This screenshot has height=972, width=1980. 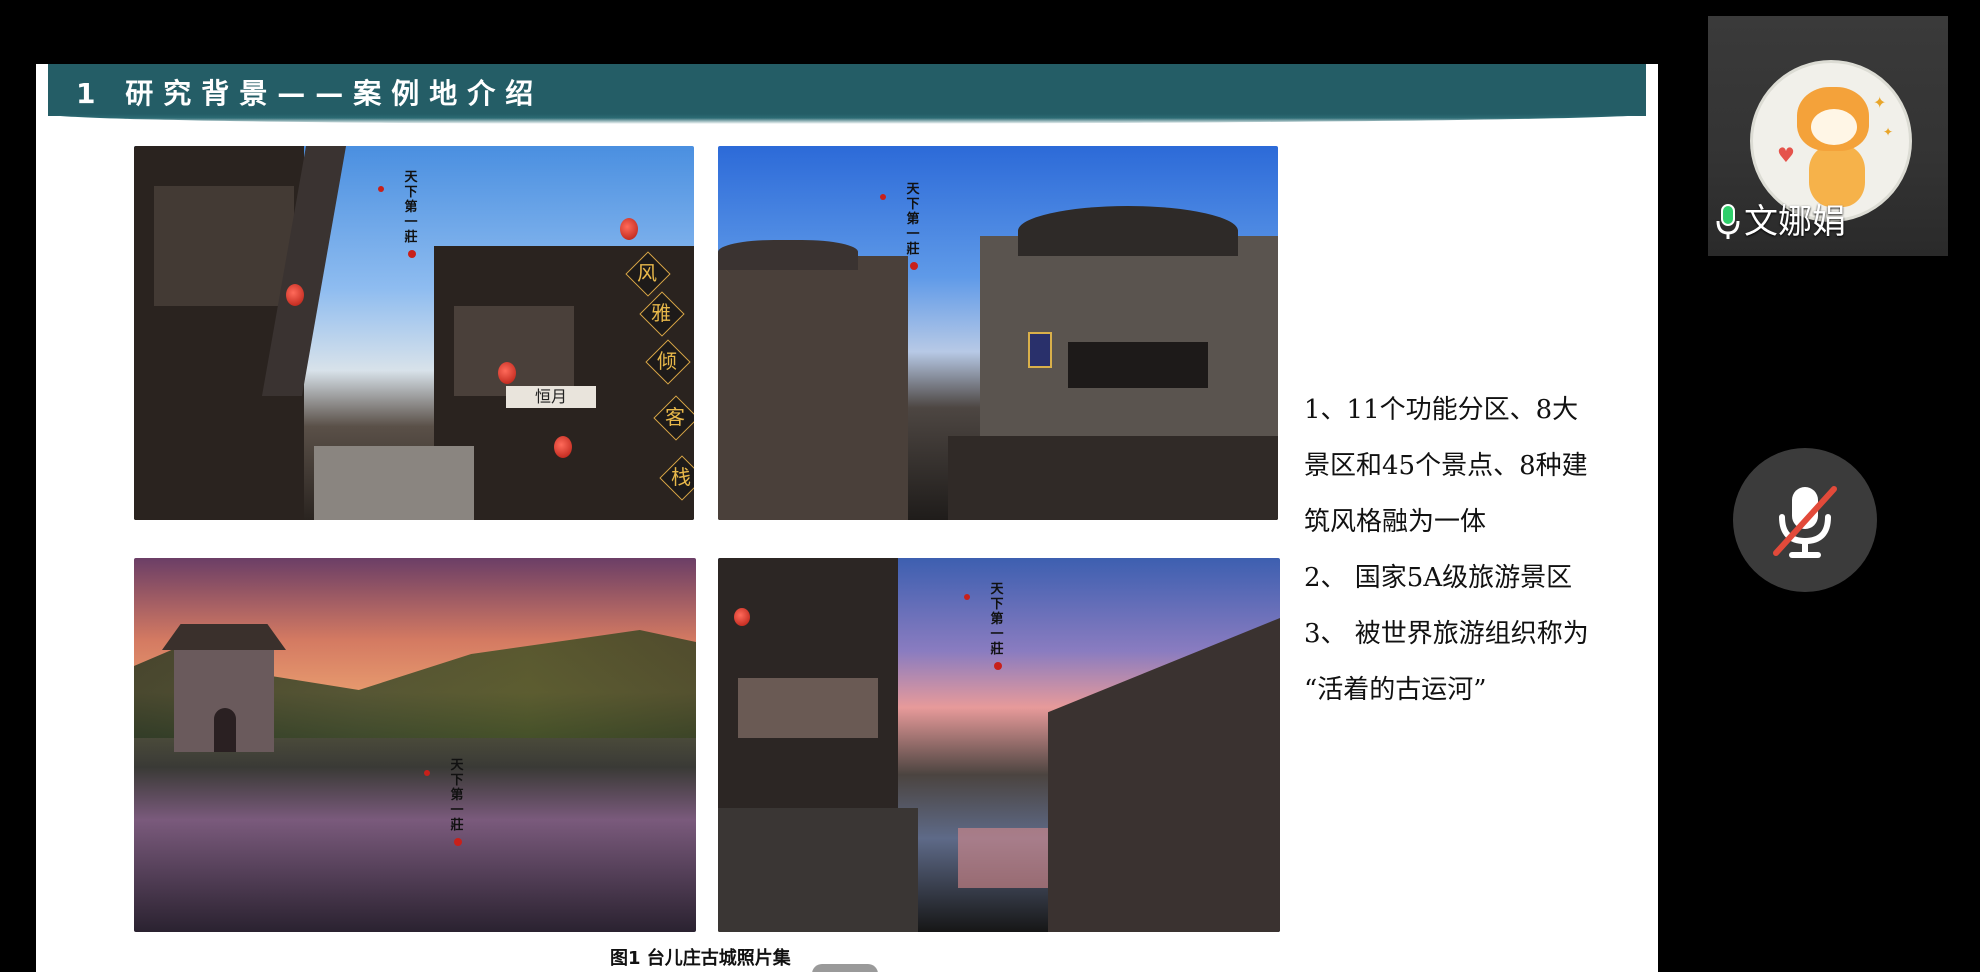 What do you see at coordinates (1446, 466) in the screenshot?
I see `bullet-line: 景区和45个景点、8种建` at bounding box center [1446, 466].